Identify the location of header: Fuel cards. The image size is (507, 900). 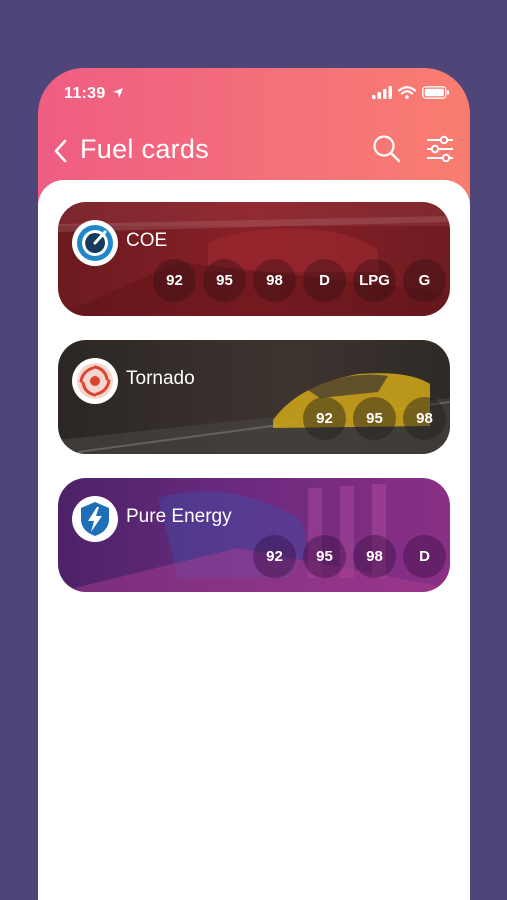
(254, 151).